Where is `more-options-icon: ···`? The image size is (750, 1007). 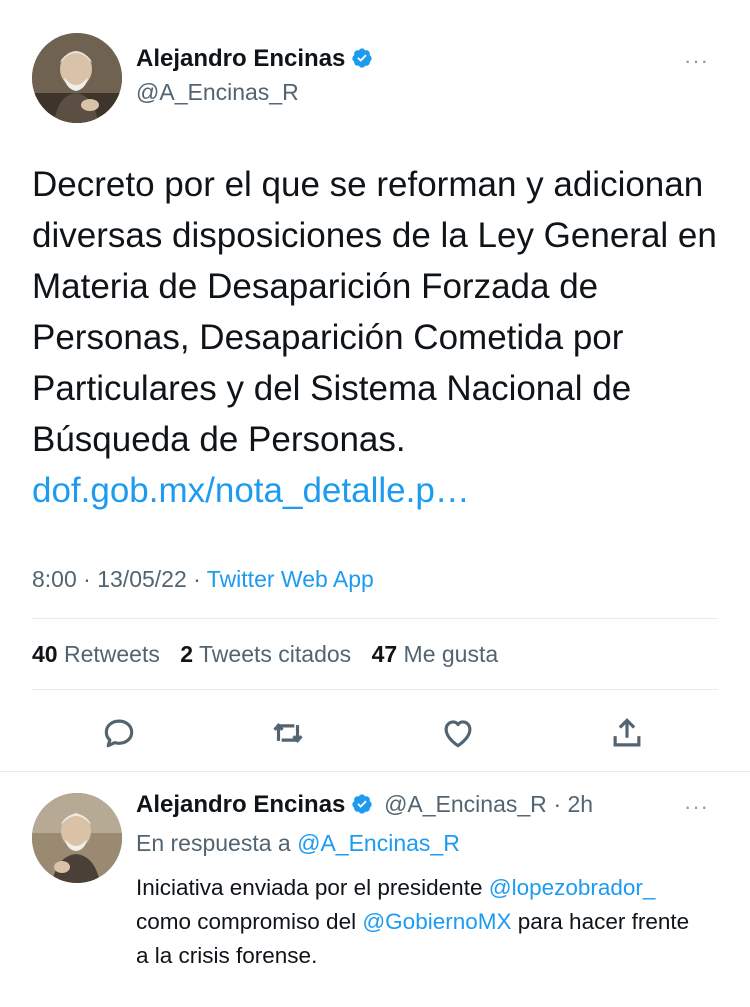 more-options-icon: ··· is located at coordinates (696, 61).